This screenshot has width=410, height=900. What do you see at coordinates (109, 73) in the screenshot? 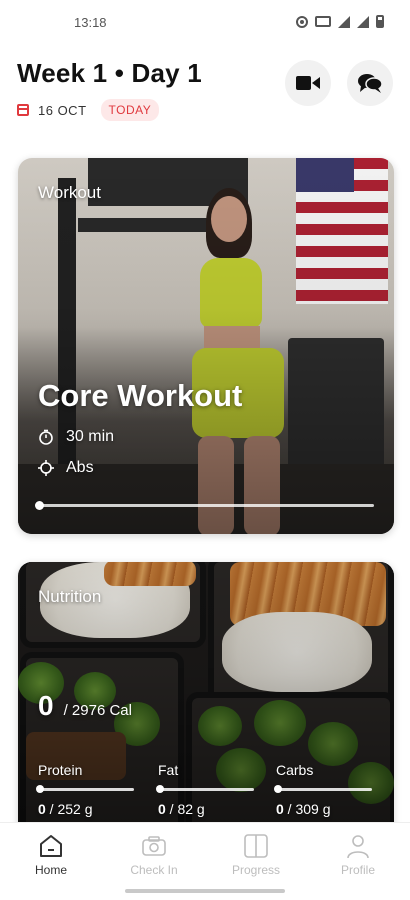
I see `page-title: Week 1 • Day 1` at bounding box center [109, 73].